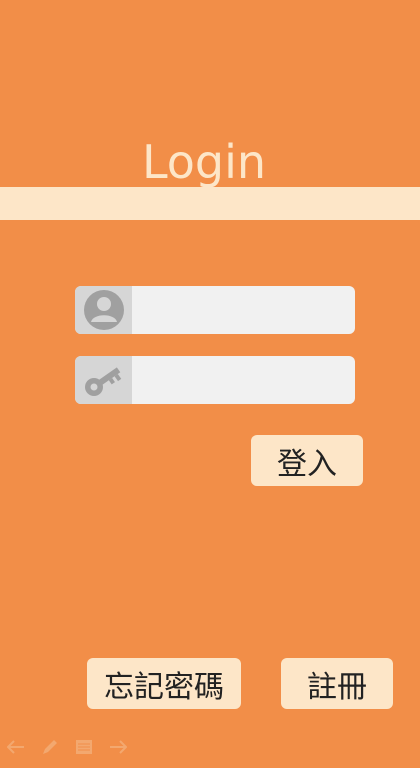  I want to click on key-icon, so click(103, 380).